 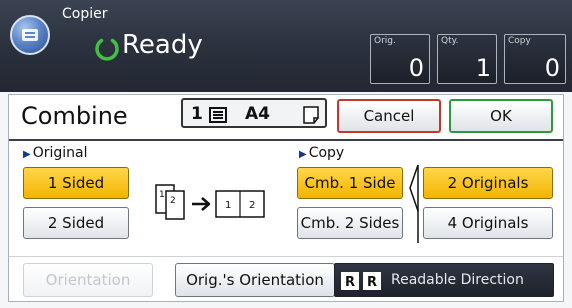 I want to click on paper-size: A4, so click(x=257, y=114).